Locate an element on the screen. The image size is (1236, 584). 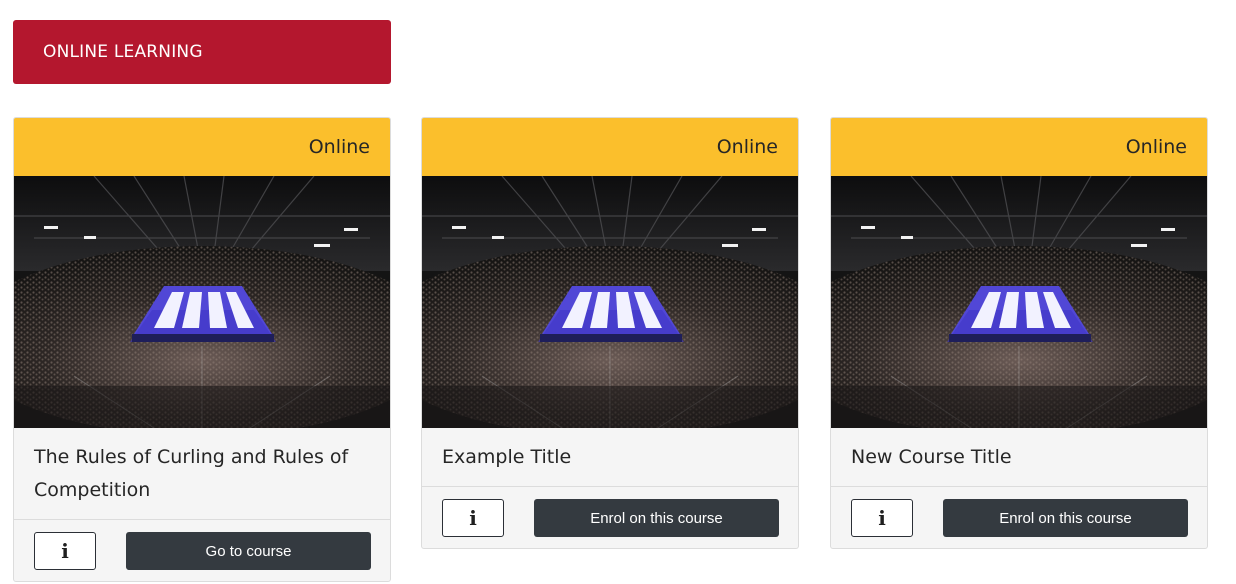
card-footer: i Go to course is located at coordinates (202, 550).